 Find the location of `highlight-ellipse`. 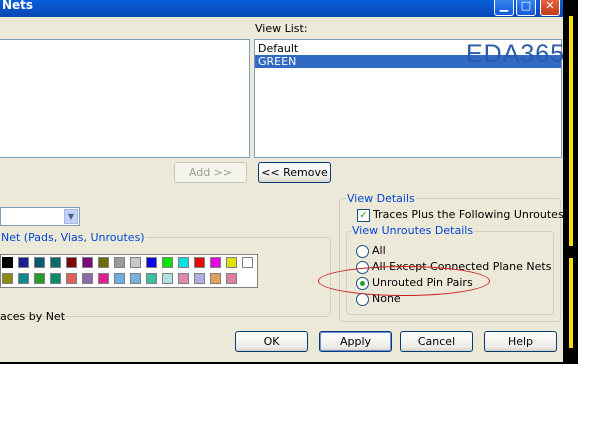

highlight-ellipse is located at coordinates (404, 281).